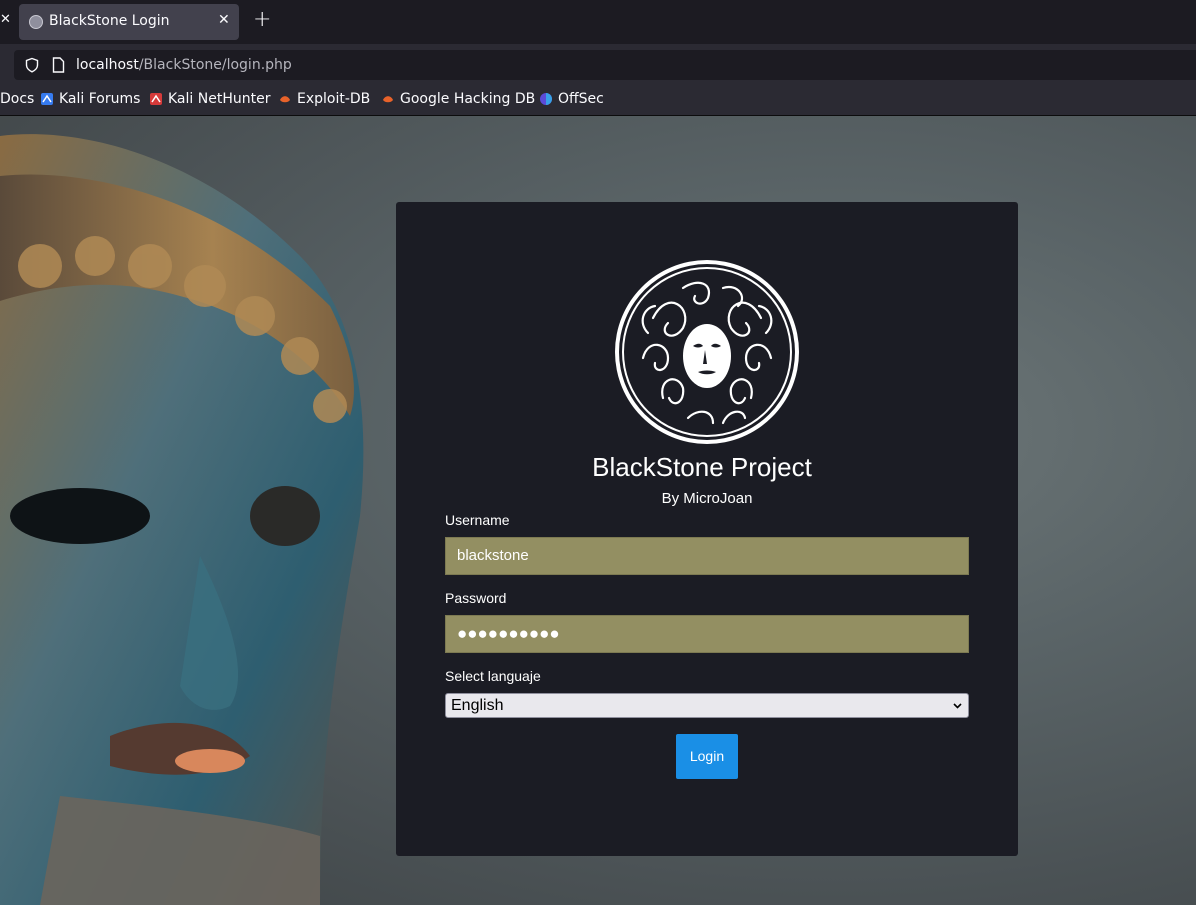 The height and width of the screenshot is (905, 1196). I want to click on tab-favicon-icon, so click(36, 22).